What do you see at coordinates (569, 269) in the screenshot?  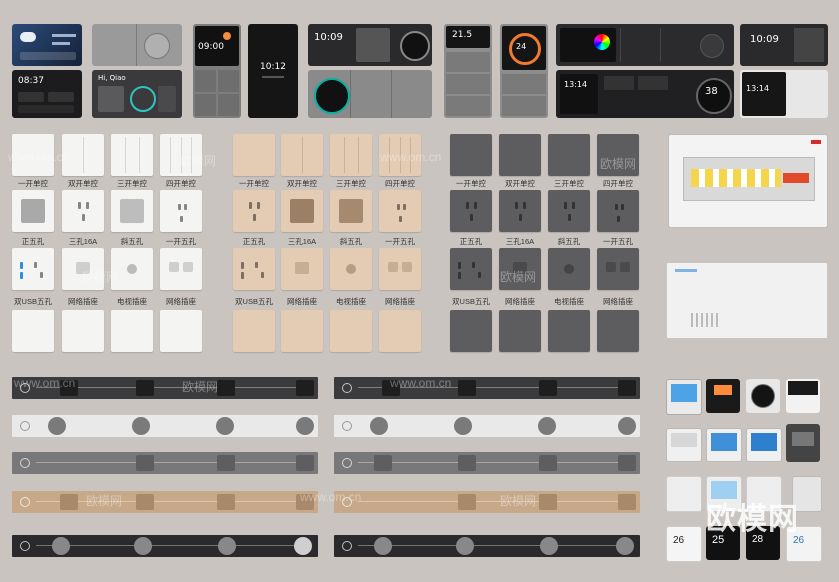 I see `grey-tv-socket` at bounding box center [569, 269].